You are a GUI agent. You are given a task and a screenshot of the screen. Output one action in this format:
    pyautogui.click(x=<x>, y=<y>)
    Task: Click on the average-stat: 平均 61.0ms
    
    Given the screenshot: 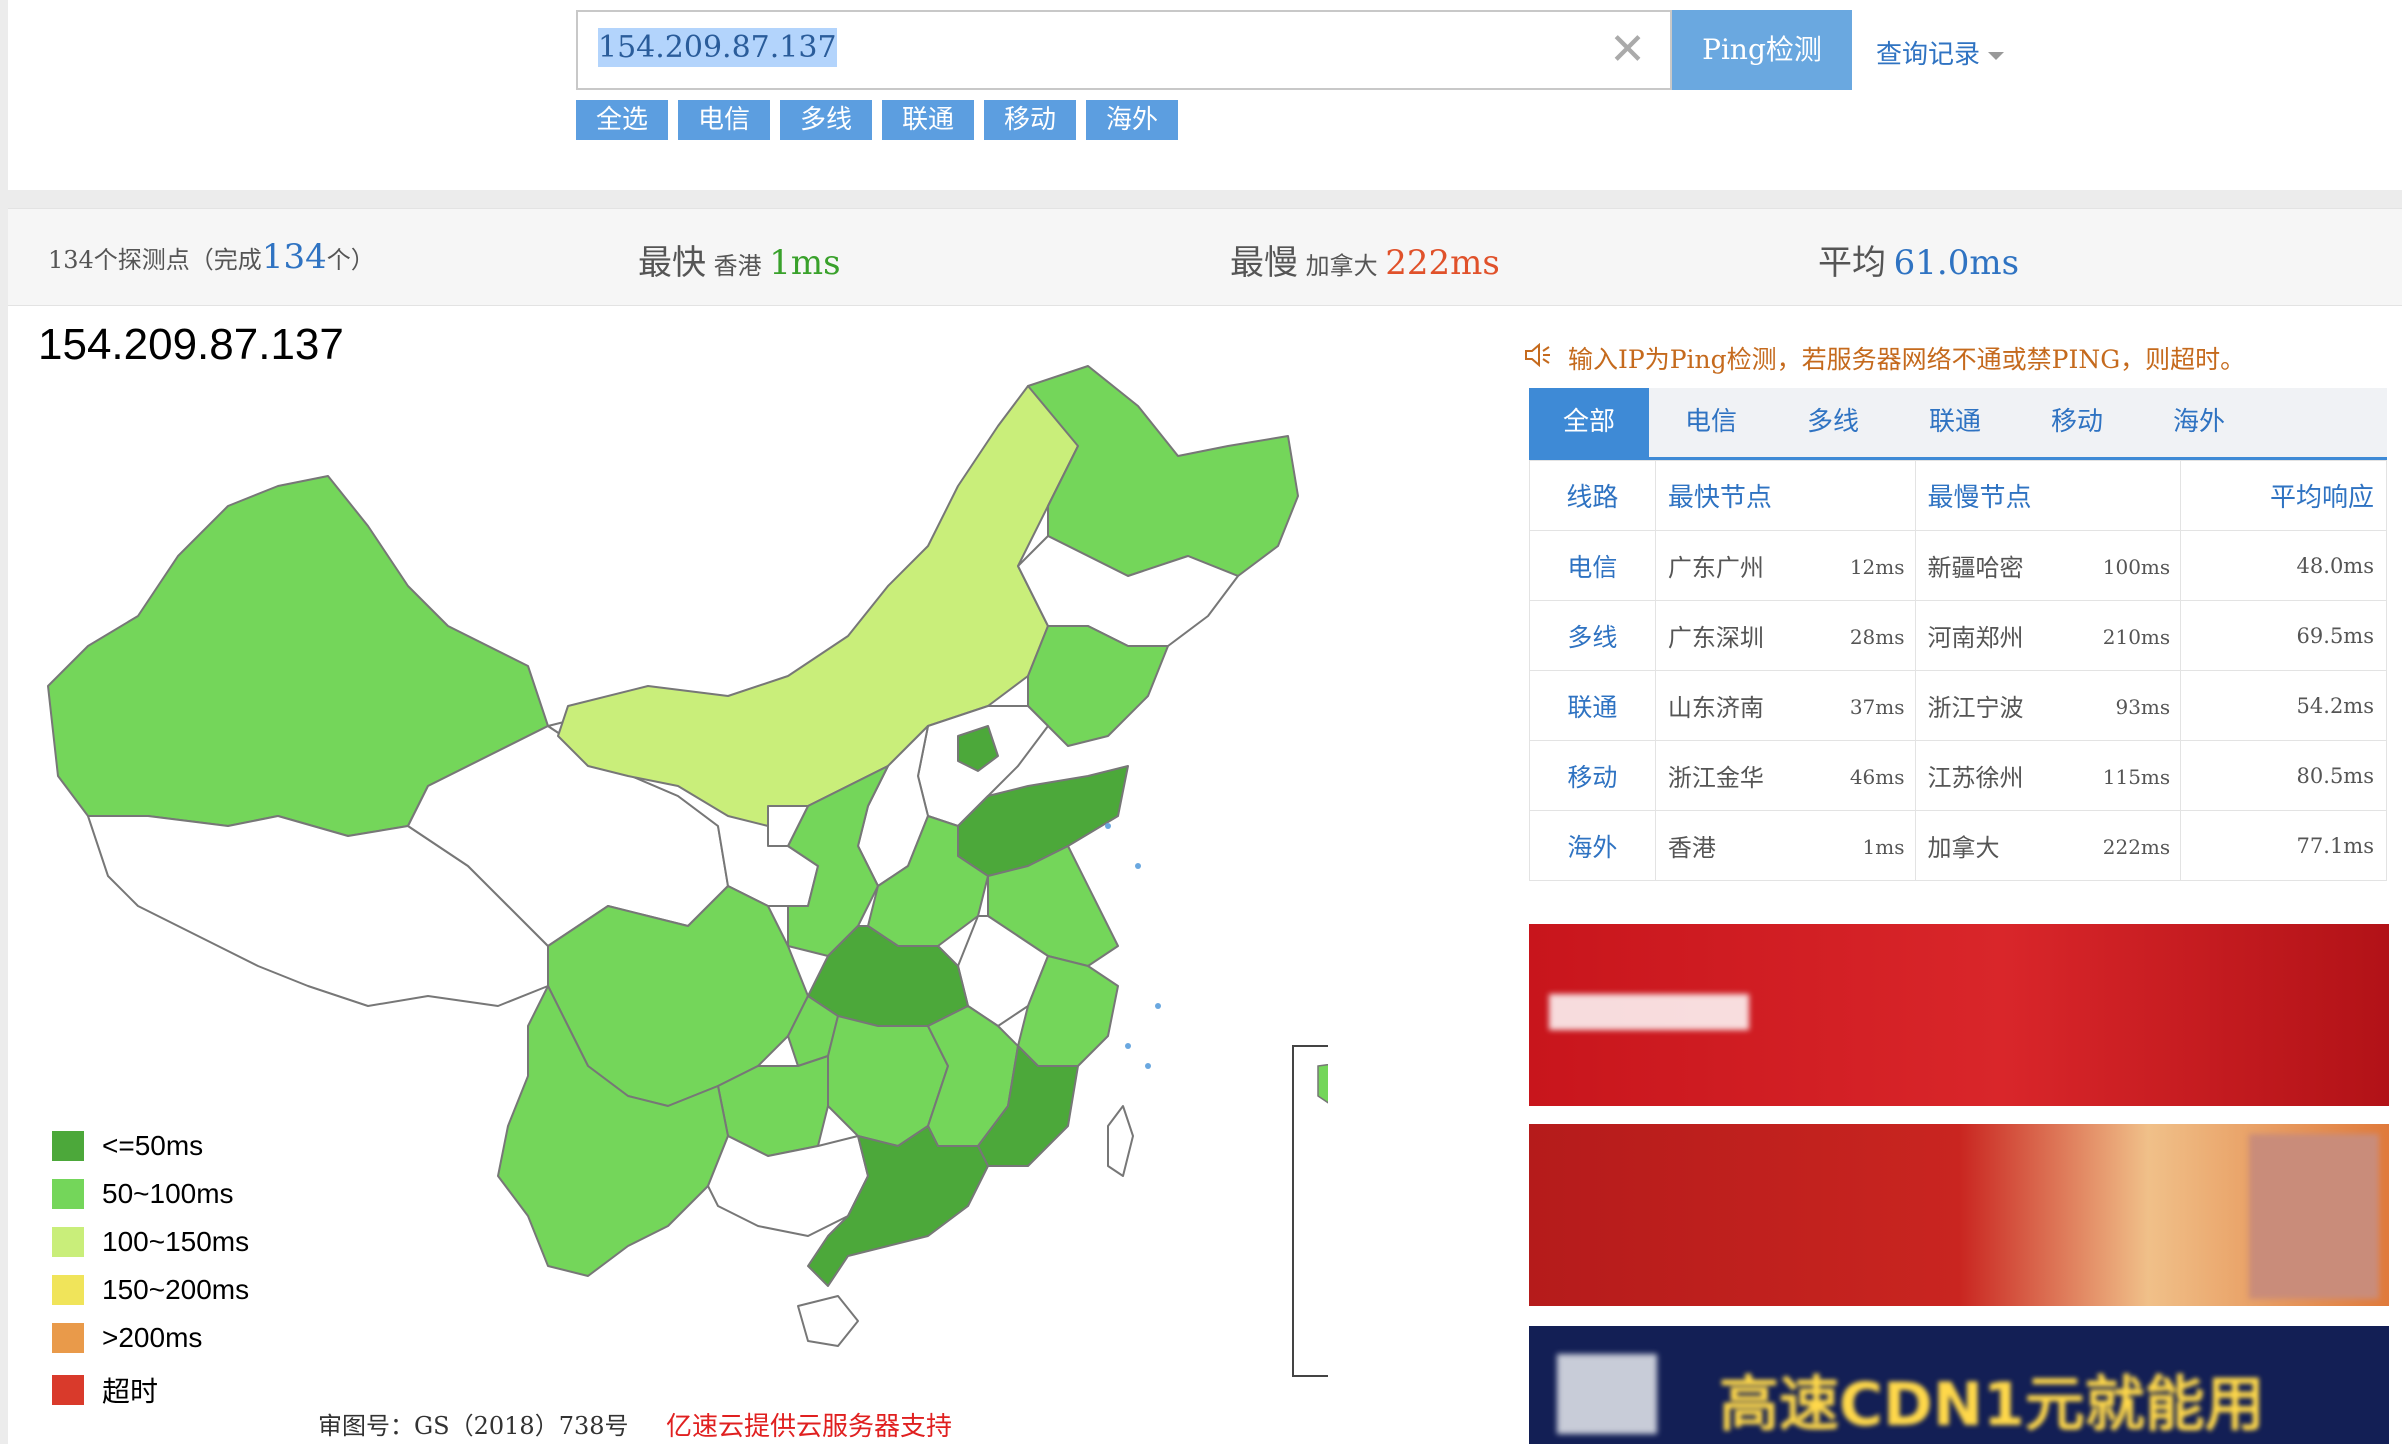 What is the action you would take?
    pyautogui.click(x=1919, y=263)
    